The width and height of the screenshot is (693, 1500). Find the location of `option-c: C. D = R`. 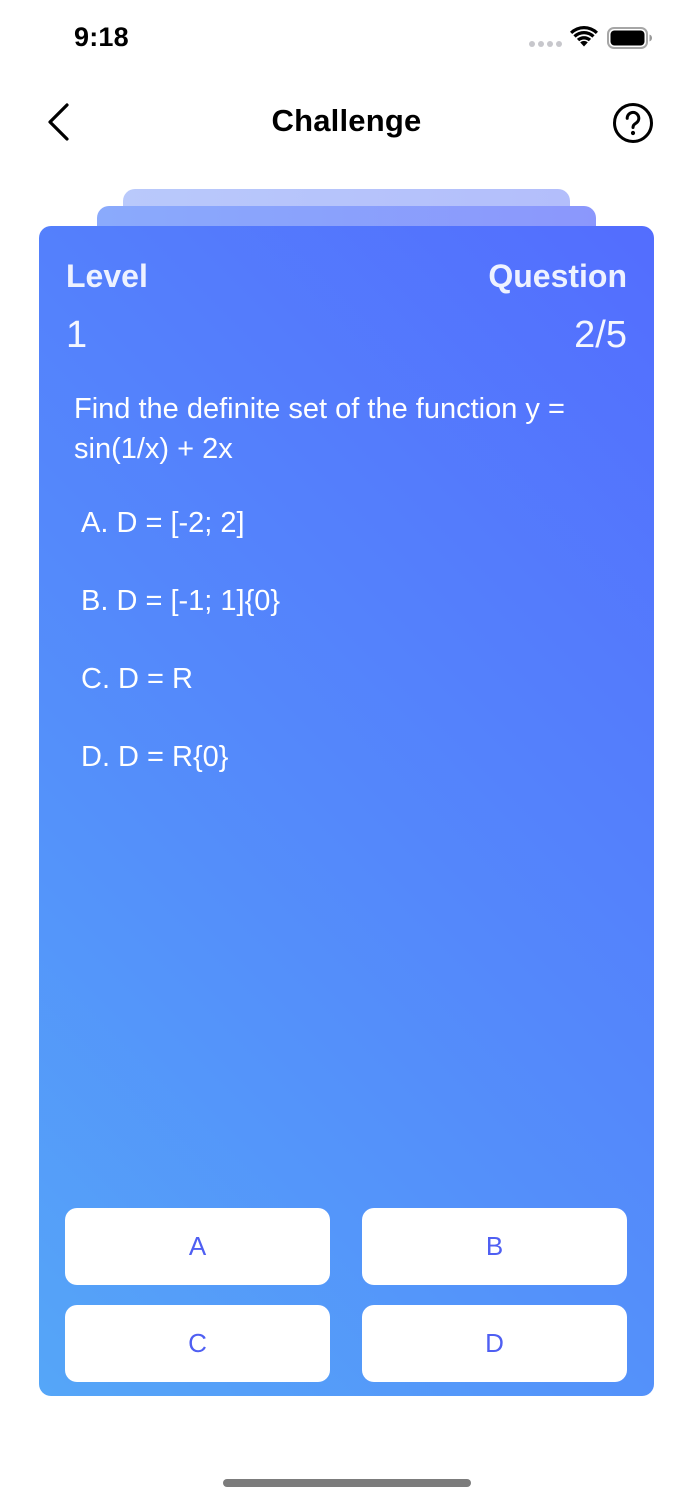

option-c: C. D = R is located at coordinates (137, 679).